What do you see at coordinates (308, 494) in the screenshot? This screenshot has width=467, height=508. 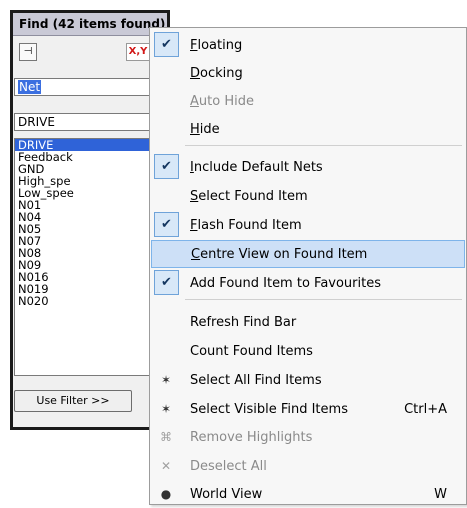 I see `menu-item-world-view: ● World View W` at bounding box center [308, 494].